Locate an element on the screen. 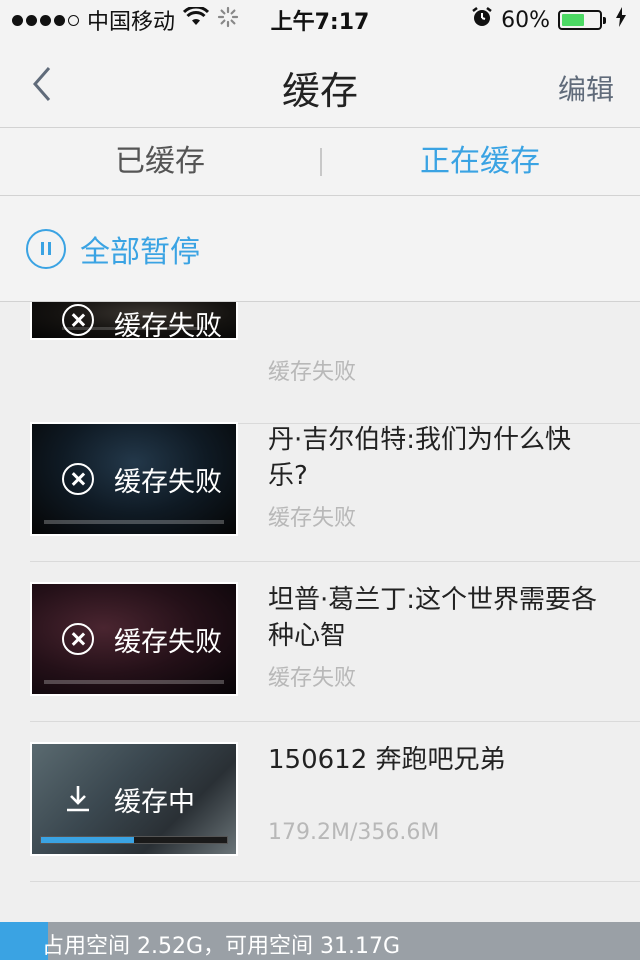  battery-icon is located at coordinates (582, 20).